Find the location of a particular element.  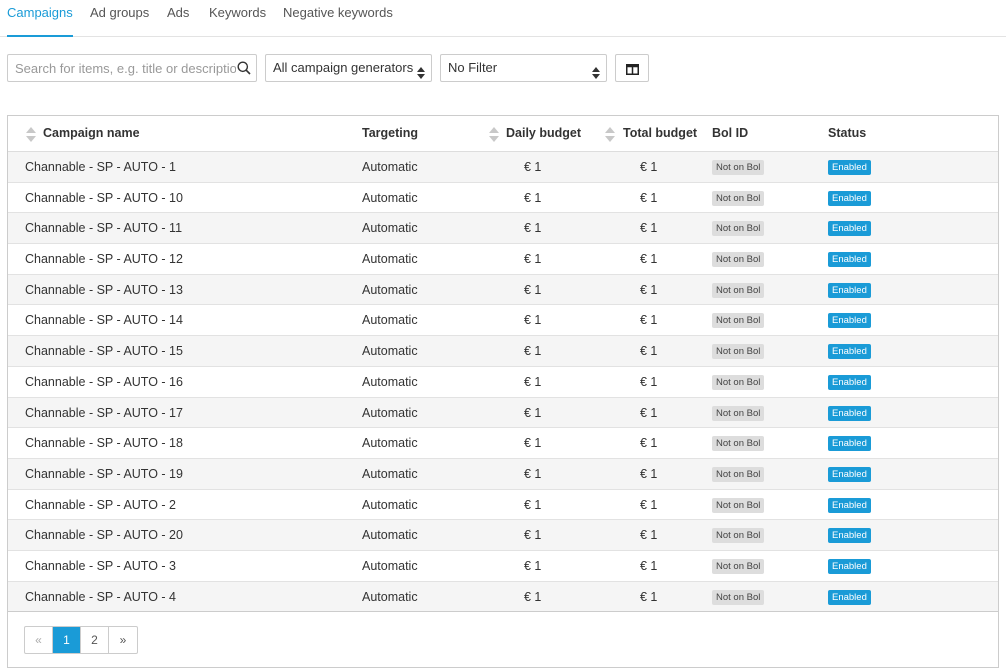

header-campaign-name: Campaign name is located at coordinates (91, 134).